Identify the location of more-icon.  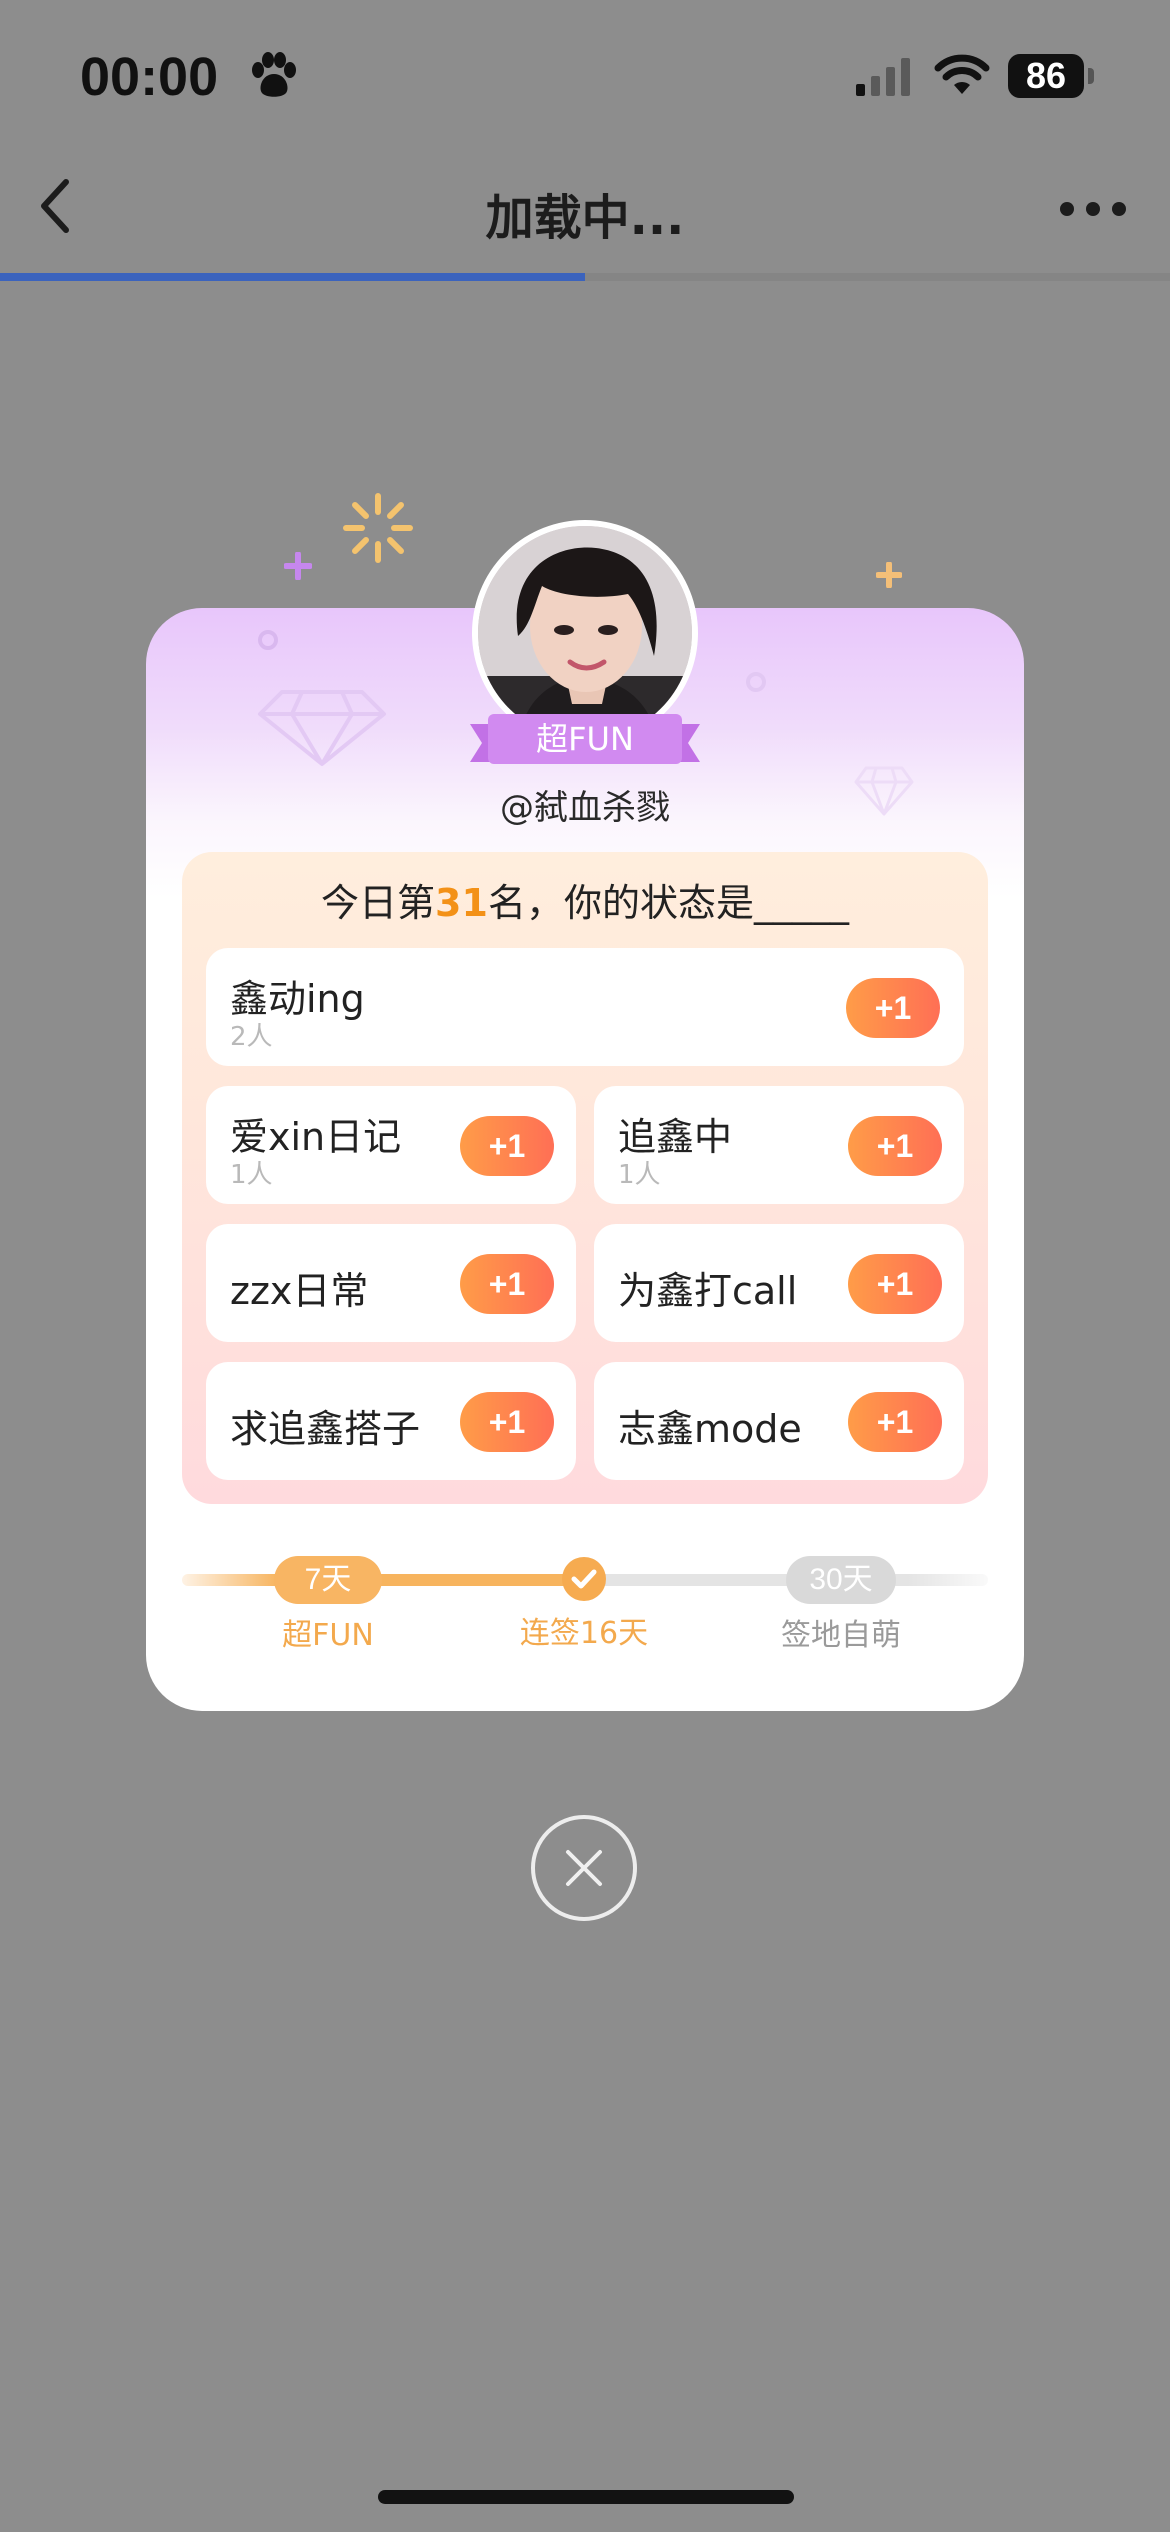
(1093, 209).